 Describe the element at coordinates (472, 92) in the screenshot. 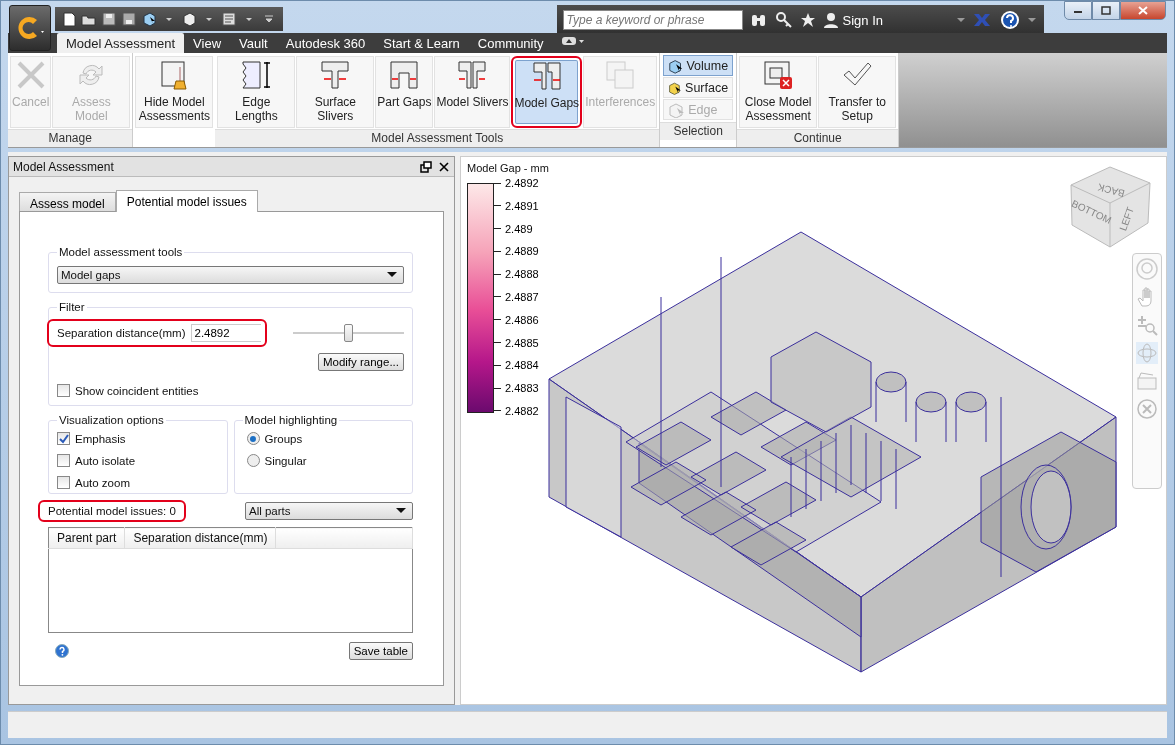

I see `ribbon-button: Model Slivers` at that location.